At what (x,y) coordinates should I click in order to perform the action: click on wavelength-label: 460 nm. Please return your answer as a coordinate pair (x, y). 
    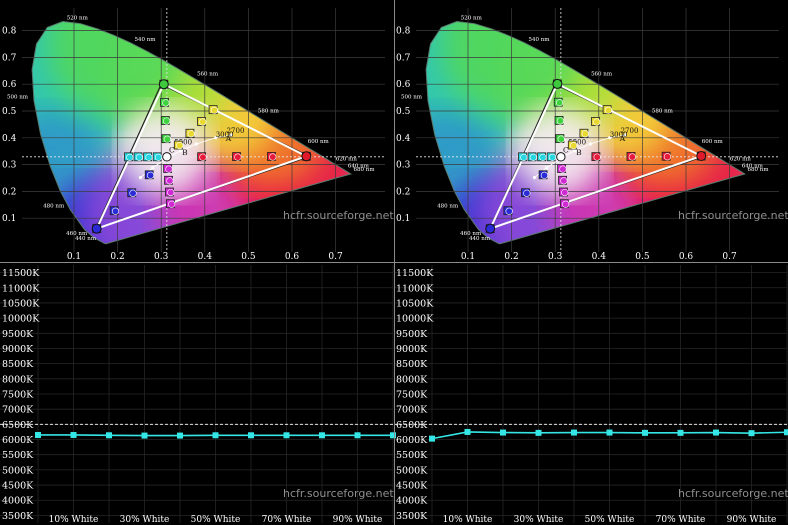
    Looking at the image, I should click on (77, 234).